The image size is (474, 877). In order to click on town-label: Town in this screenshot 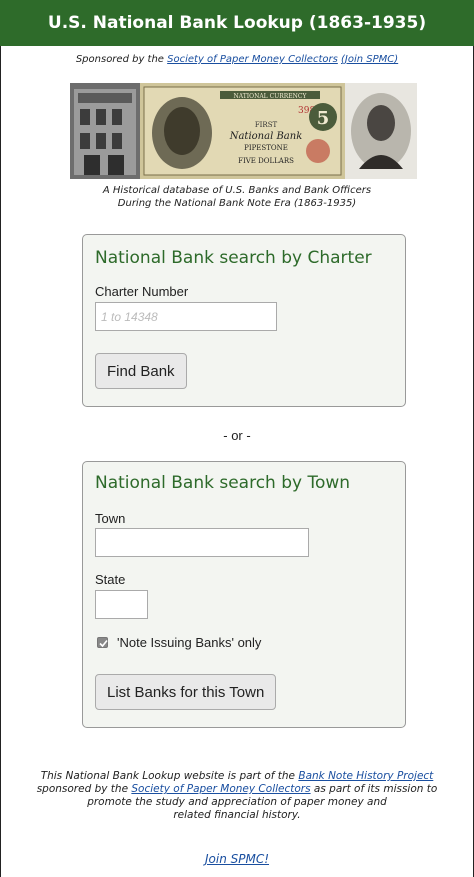, I will do `click(110, 518)`.